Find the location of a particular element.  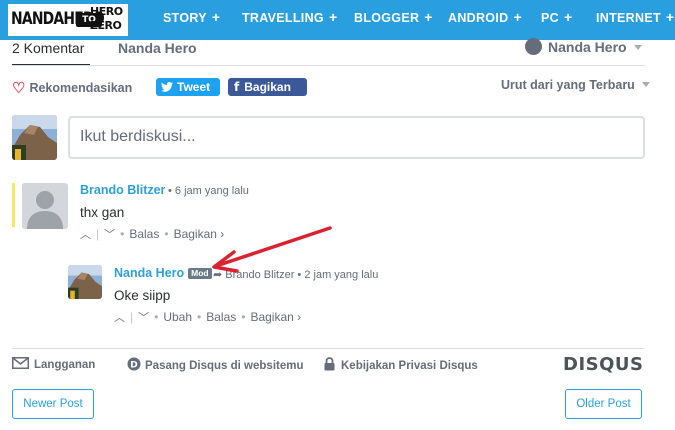

tweet-label: Tweet is located at coordinates (194, 87).